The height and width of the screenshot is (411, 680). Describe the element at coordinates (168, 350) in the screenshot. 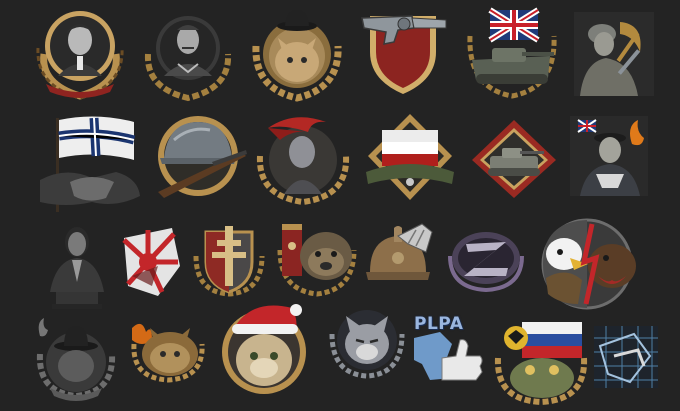

I see `burning-cat-medal-icon` at that location.